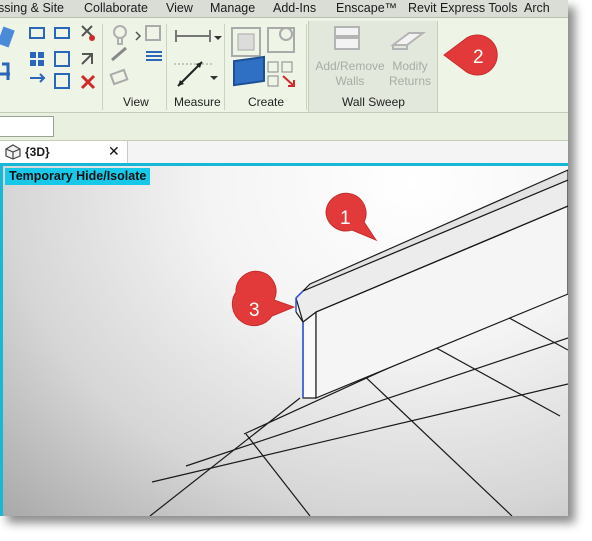  What do you see at coordinates (345, 218) in the screenshot?
I see `callout-1-number: 1` at bounding box center [345, 218].